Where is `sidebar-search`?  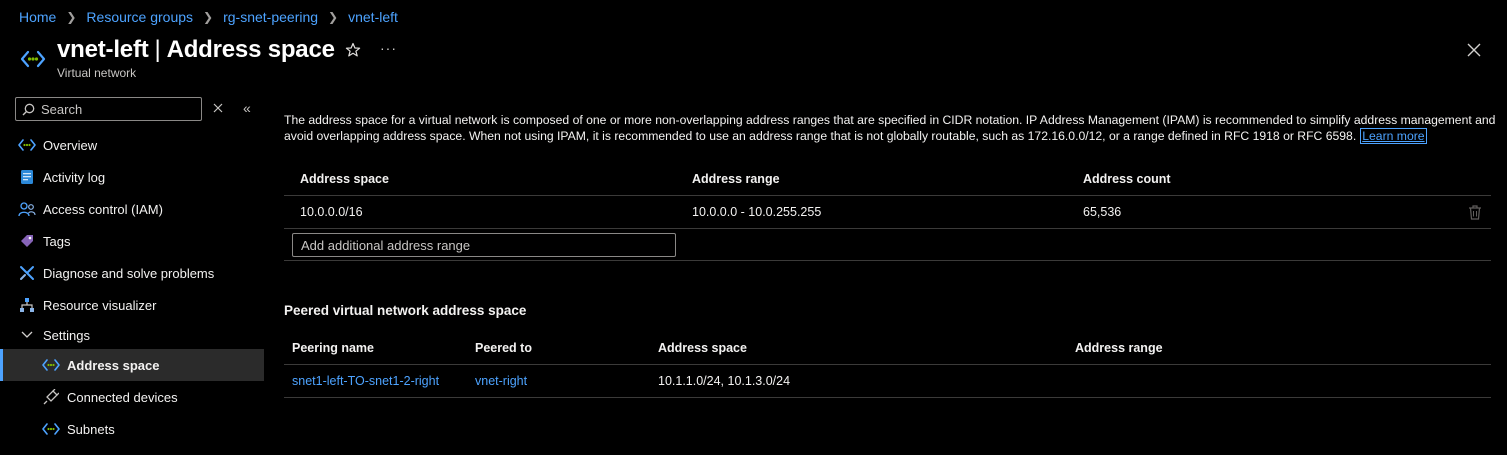
sidebar-search is located at coordinates (108, 109).